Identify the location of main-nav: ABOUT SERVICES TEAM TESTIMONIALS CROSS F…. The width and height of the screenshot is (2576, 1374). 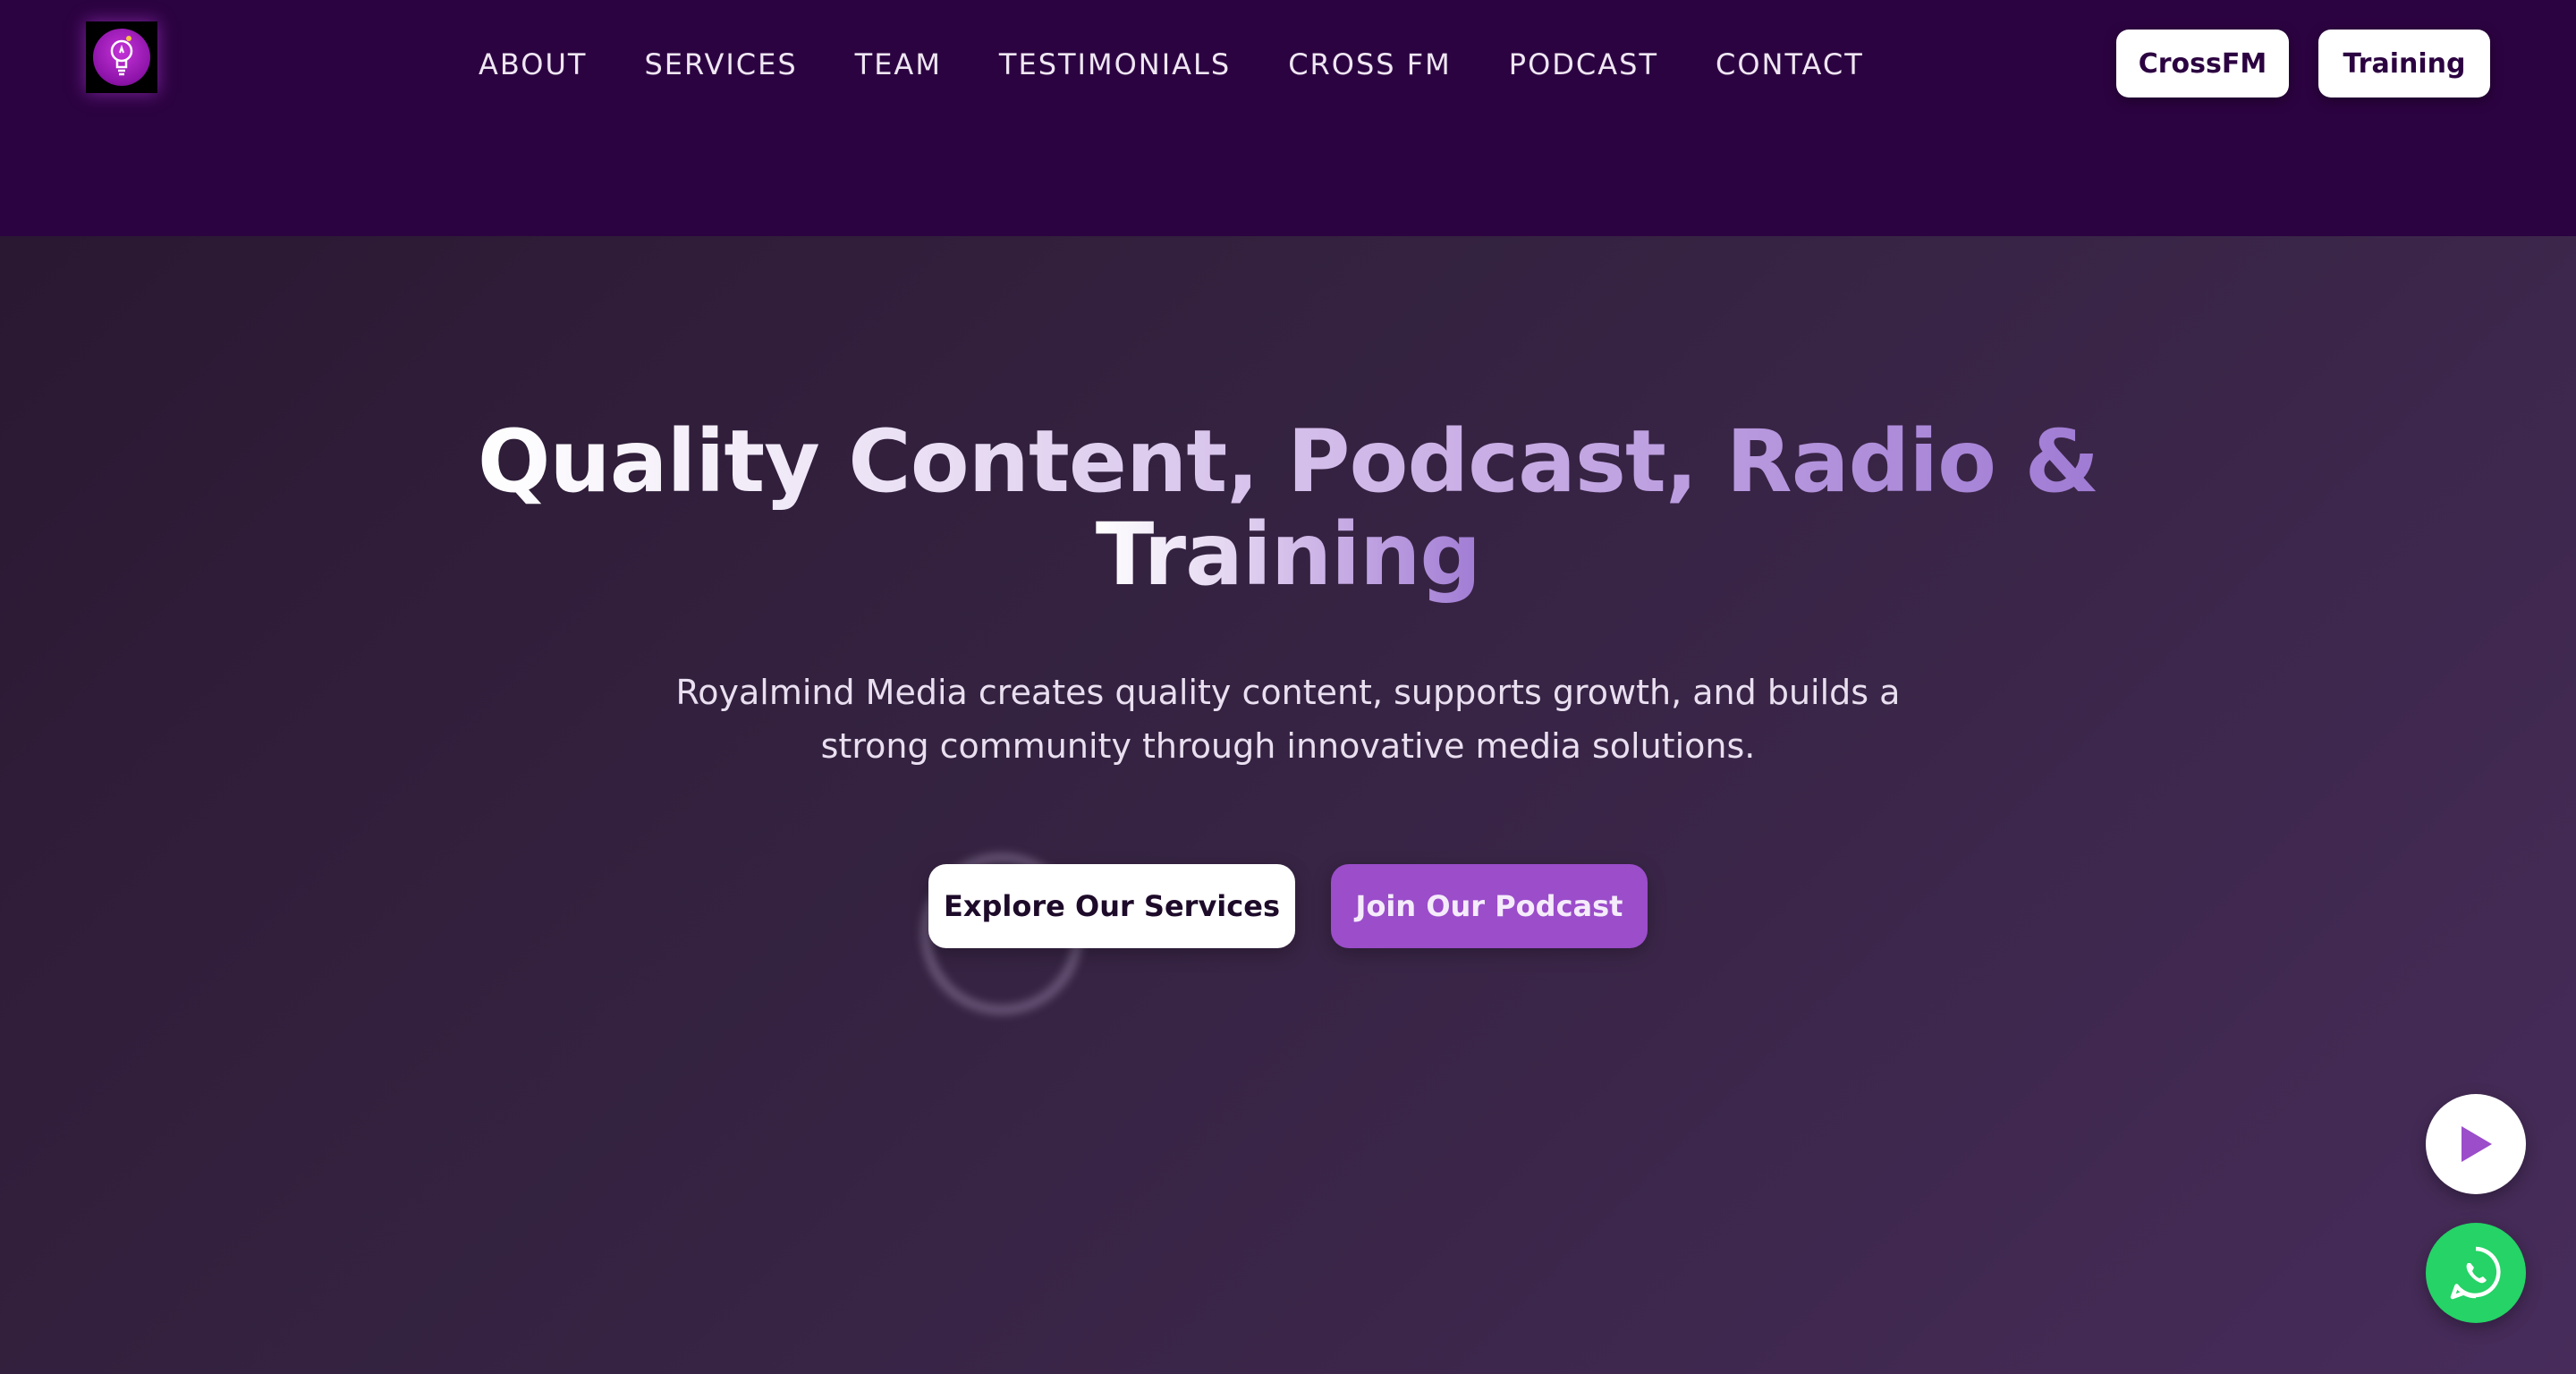
(1171, 64).